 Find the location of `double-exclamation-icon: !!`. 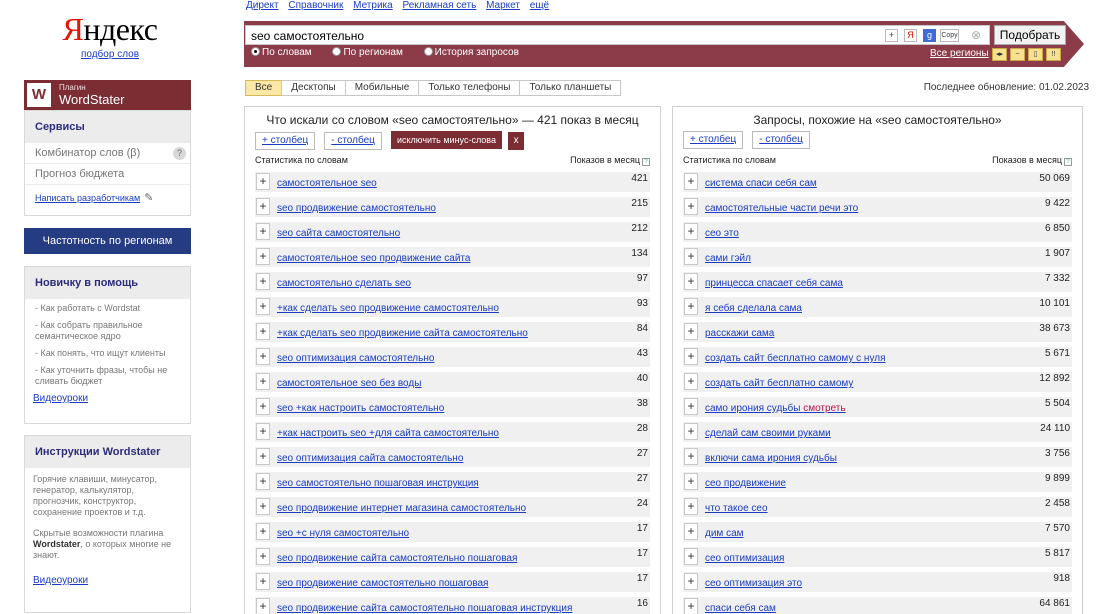

double-exclamation-icon: !! is located at coordinates (1053, 54).